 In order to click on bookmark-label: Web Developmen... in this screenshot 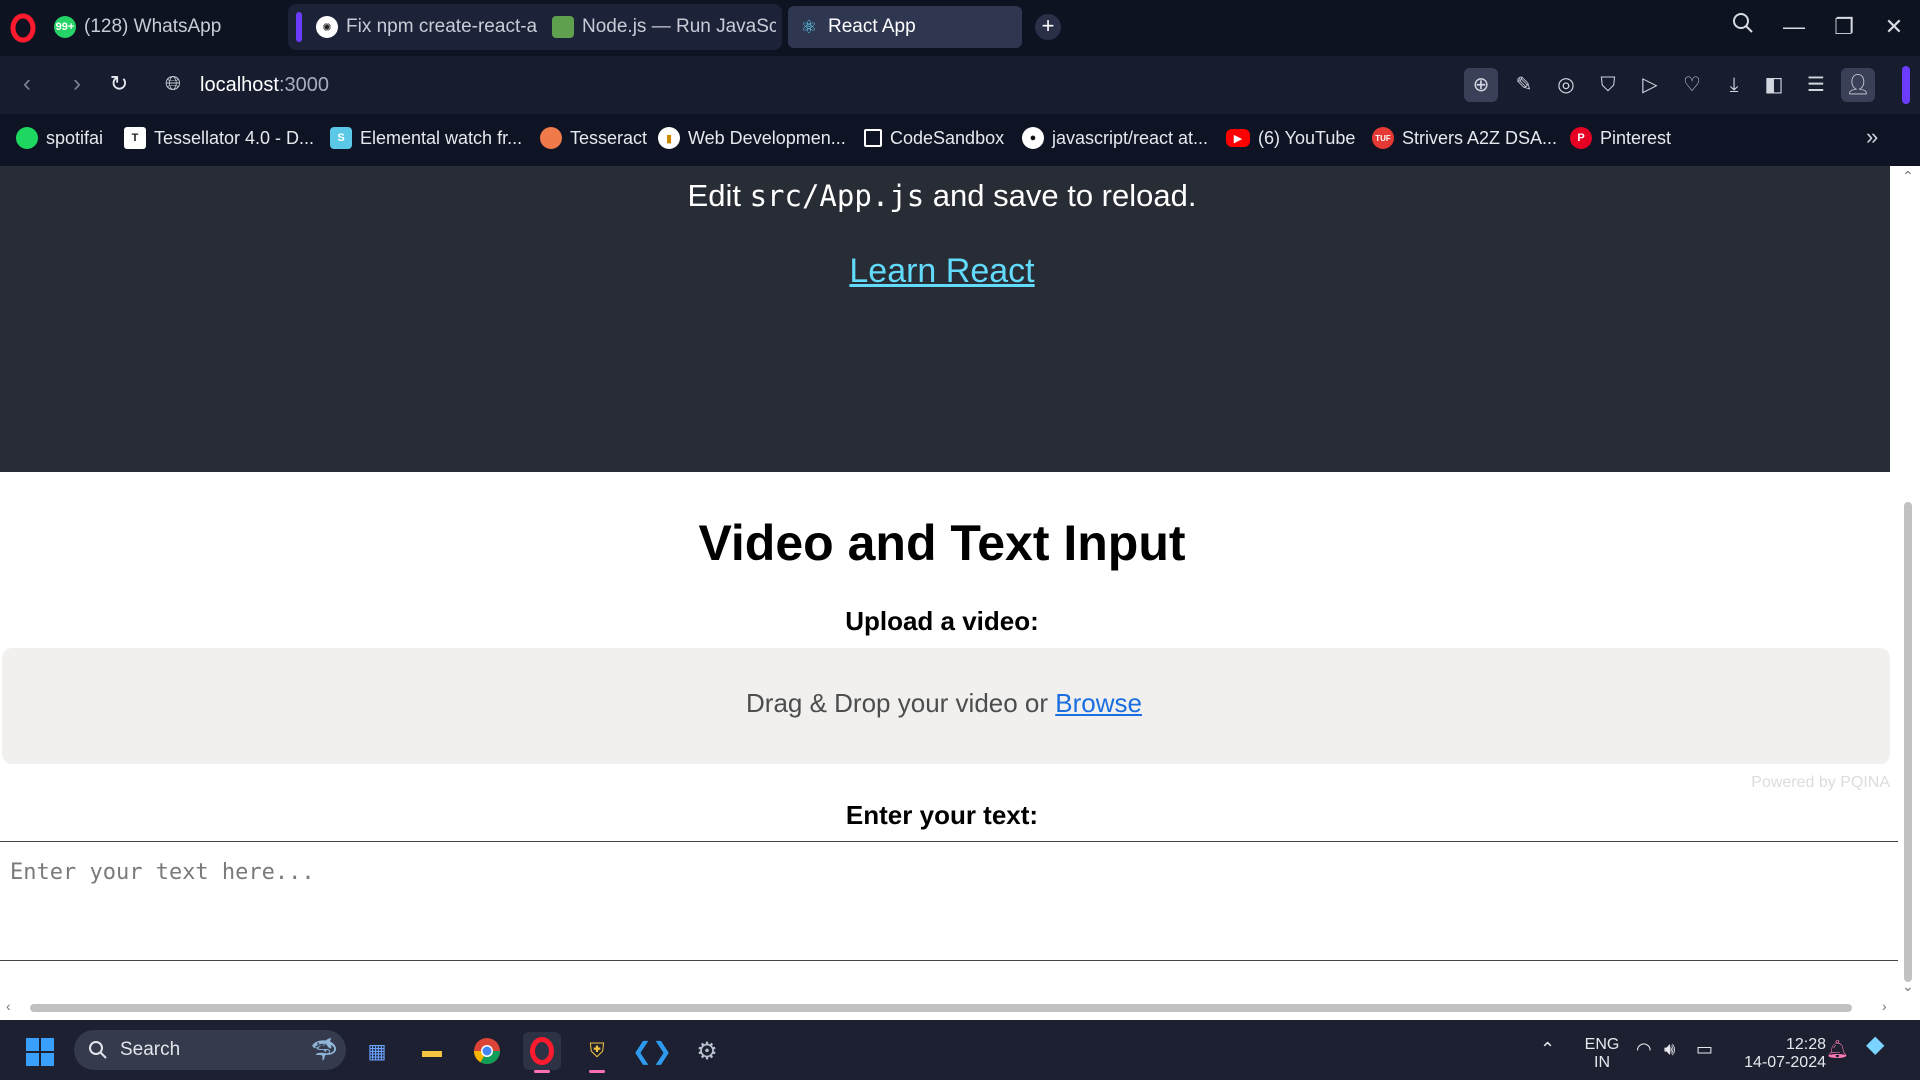, I will do `click(767, 137)`.